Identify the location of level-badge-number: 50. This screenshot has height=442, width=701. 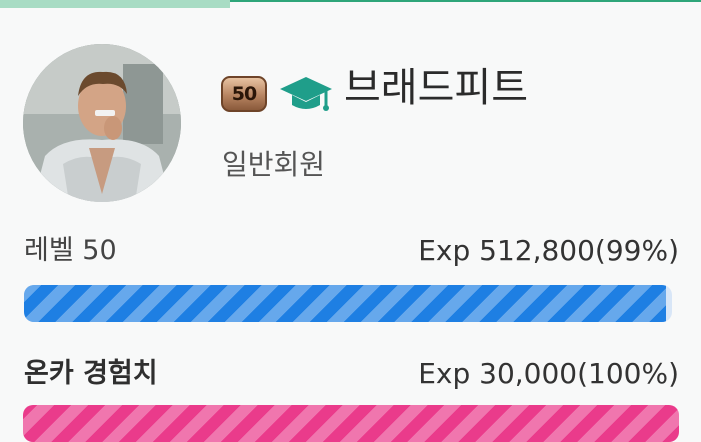
(244, 94).